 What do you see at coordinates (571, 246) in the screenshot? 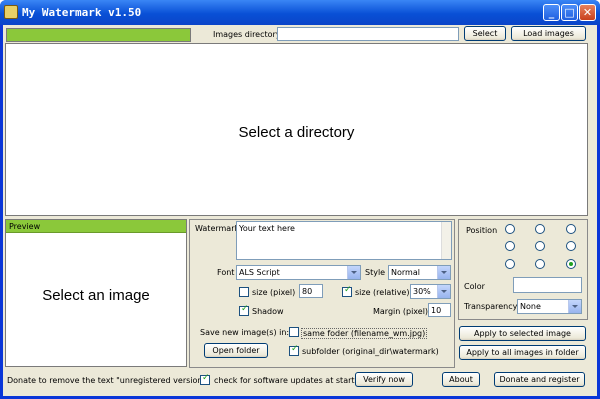
I see `position-middle-right-radio` at bounding box center [571, 246].